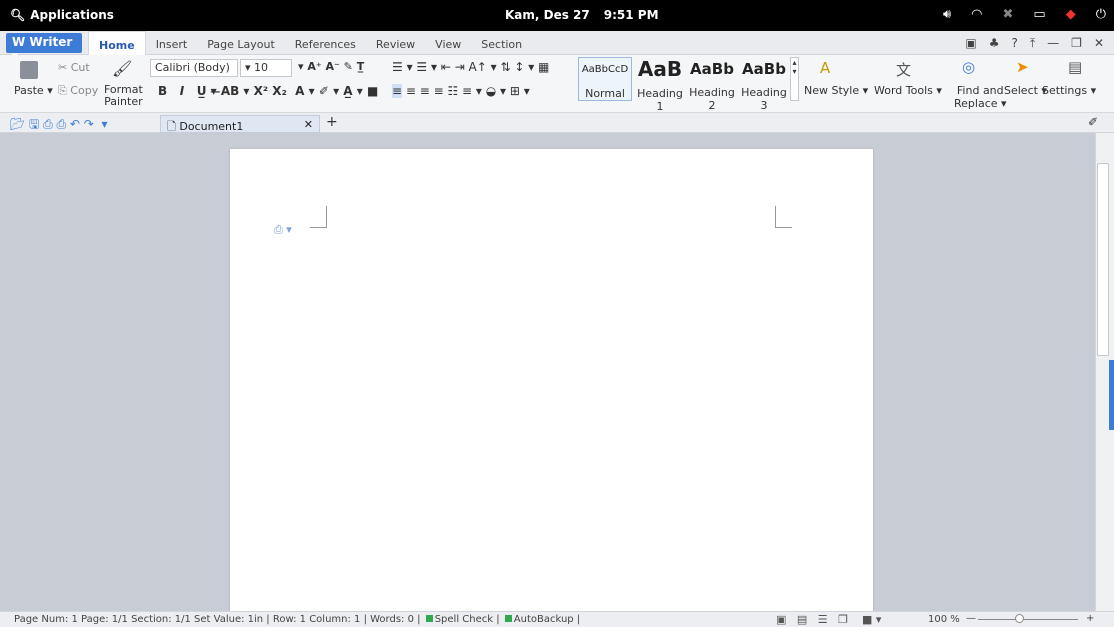  What do you see at coordinates (1093, 122) in the screenshot?
I see `format-painter-small-icon: ✐` at bounding box center [1093, 122].